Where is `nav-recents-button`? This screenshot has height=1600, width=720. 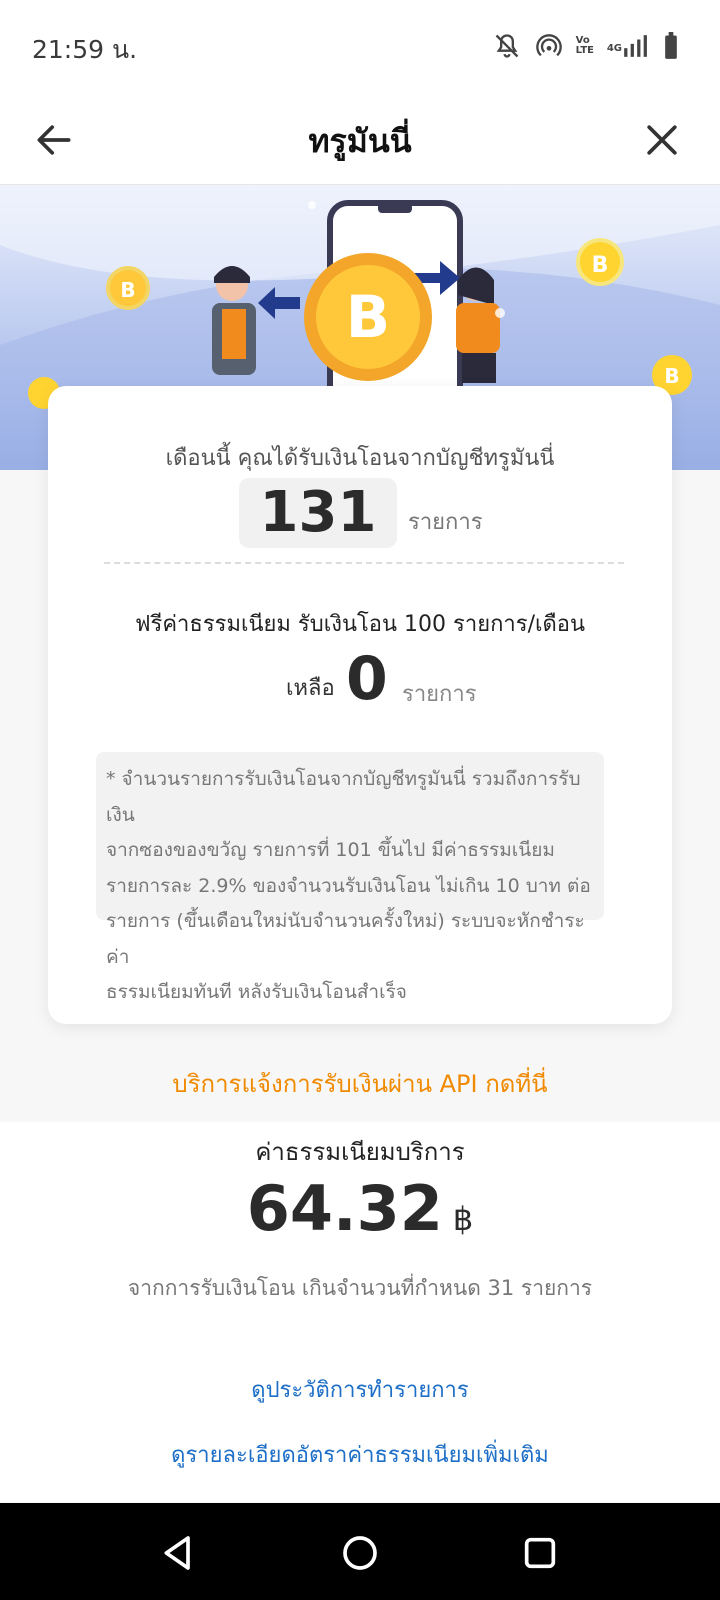 nav-recents-button is located at coordinates (540, 1553).